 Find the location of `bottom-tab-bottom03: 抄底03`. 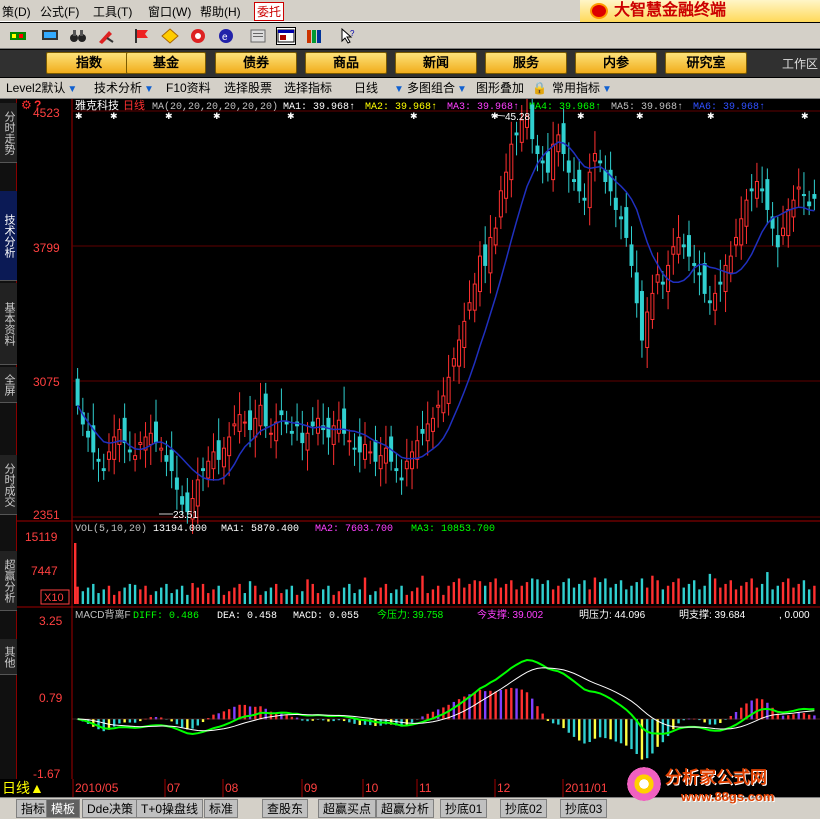

bottom-tab-bottom03: 抄底03 is located at coordinates (584, 808).